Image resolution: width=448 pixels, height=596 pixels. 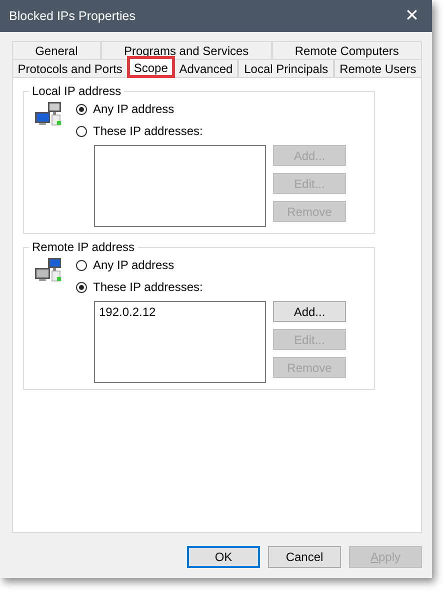 I want to click on tab: Scope, so click(x=151, y=67).